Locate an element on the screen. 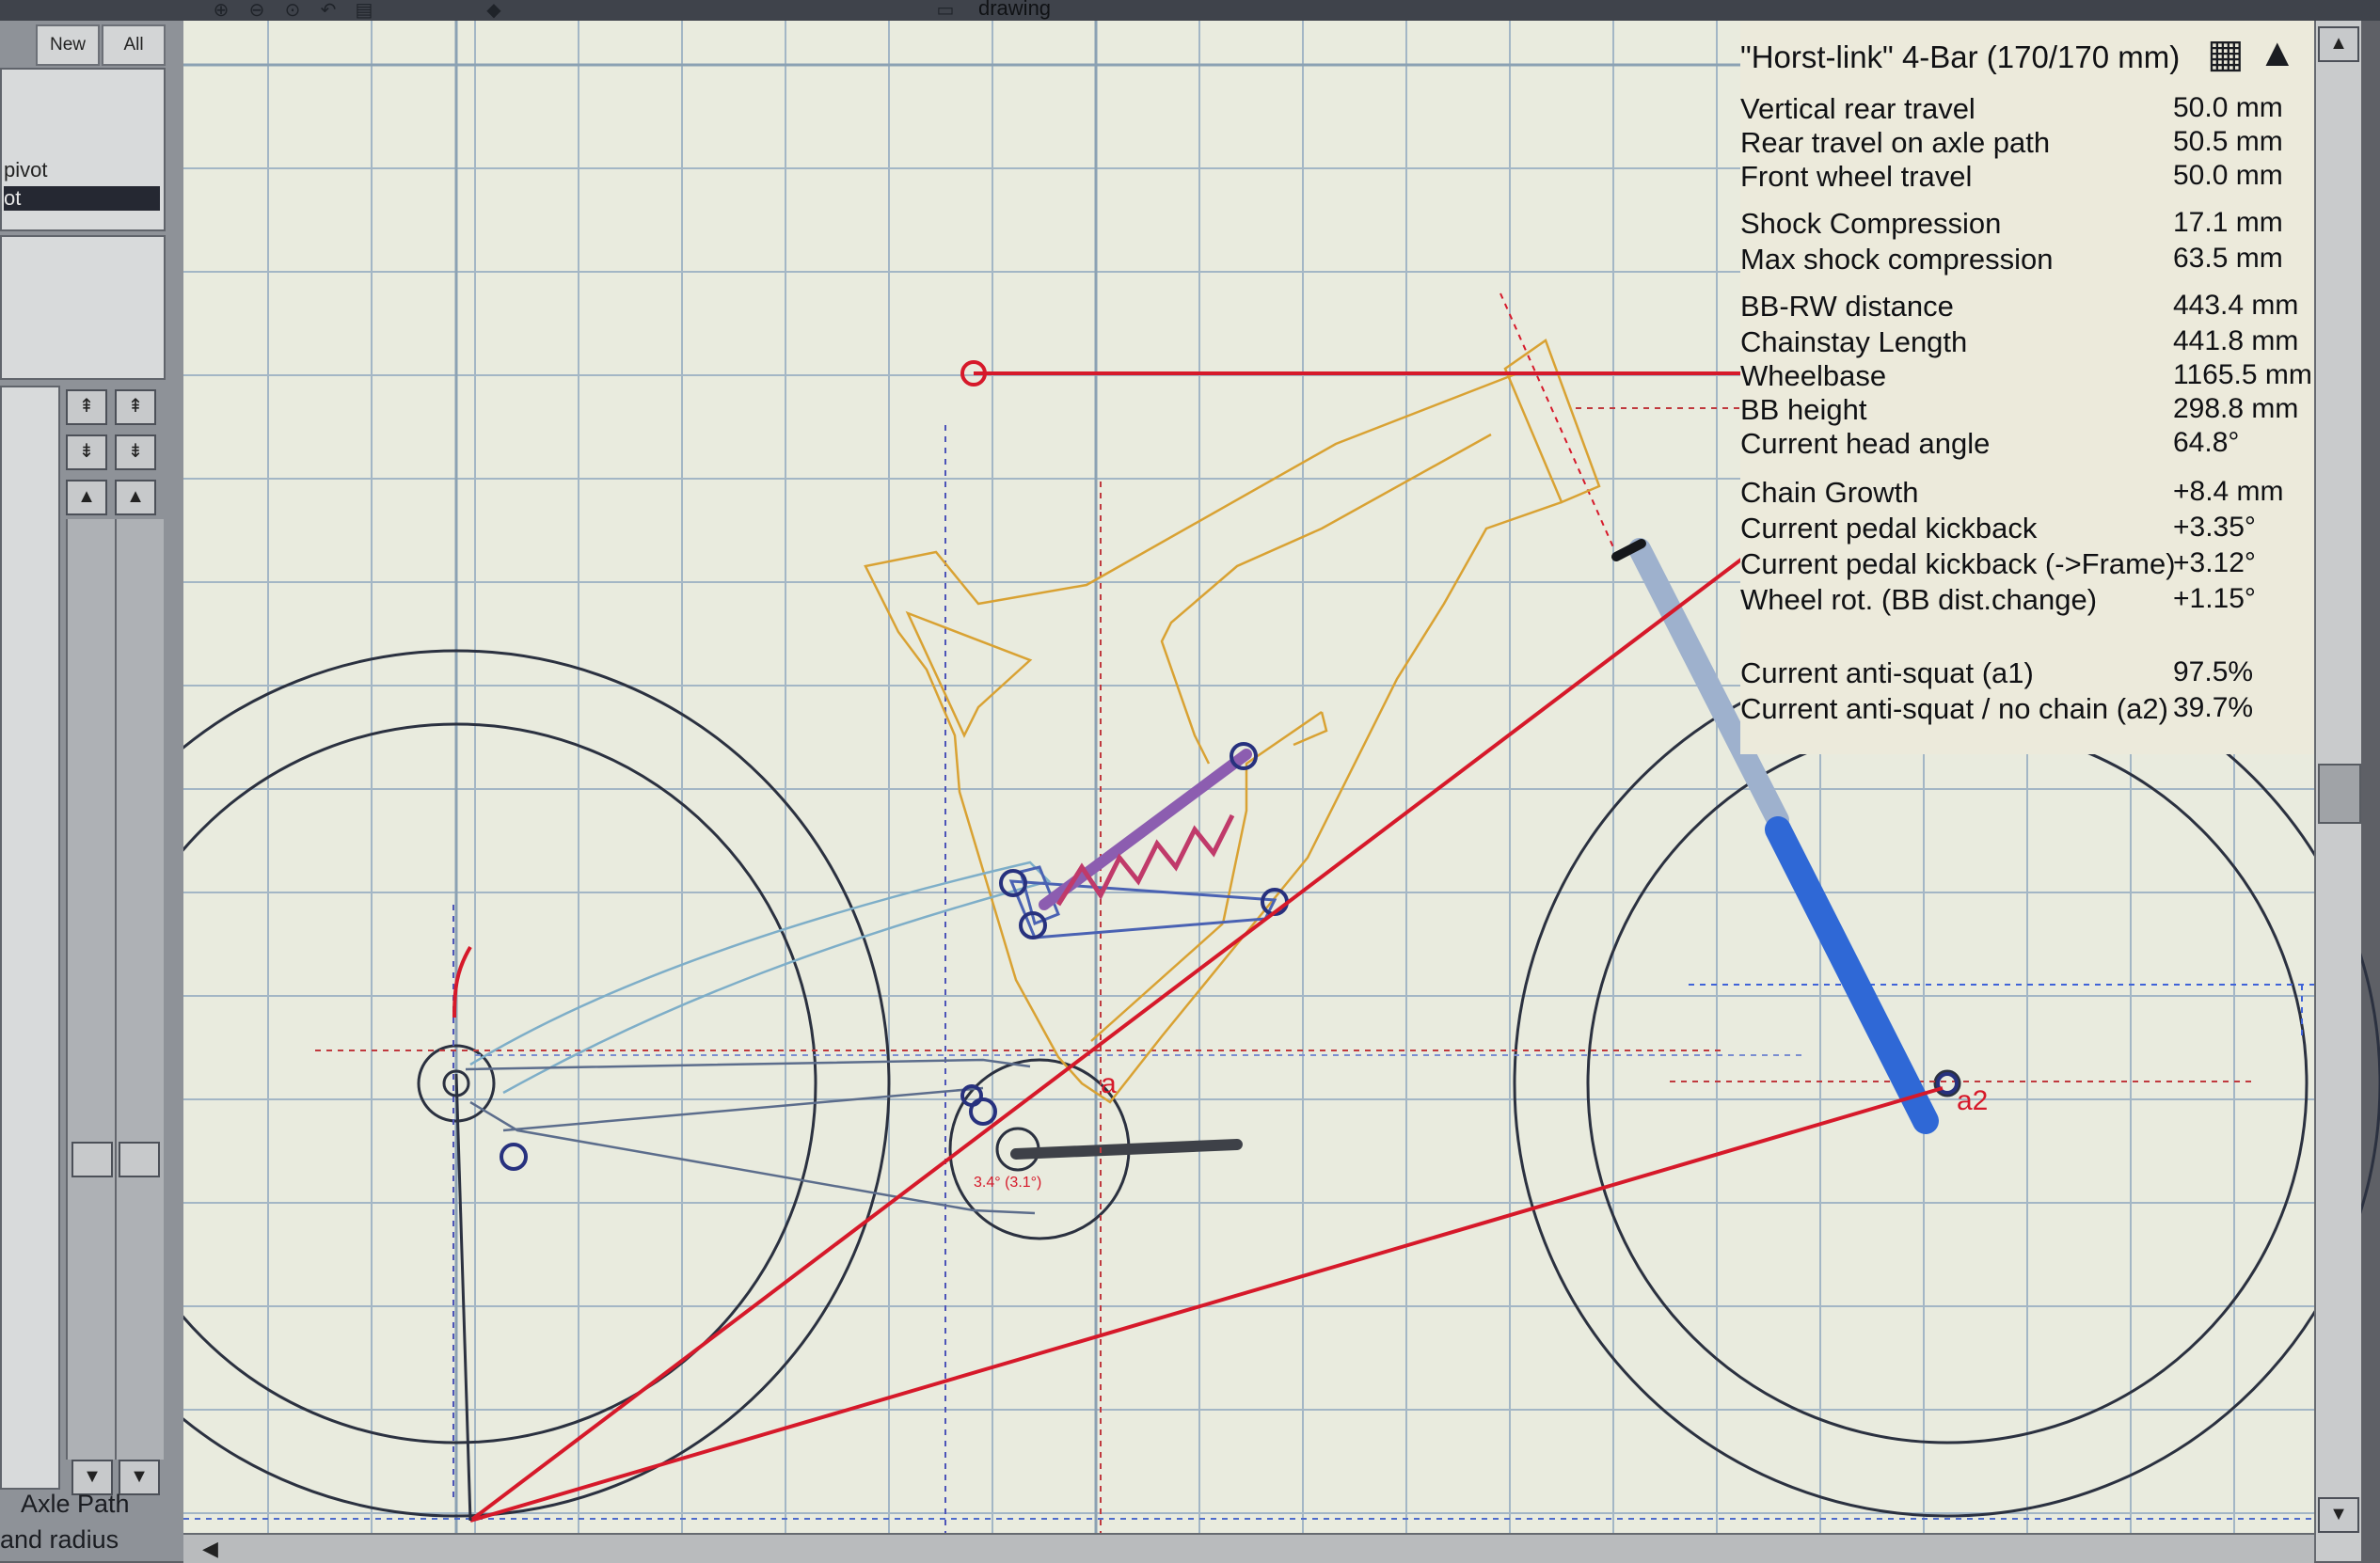 Image resolution: width=2380 pixels, height=1563 pixels. layout-icon: ▦ is located at coordinates (2226, 53).